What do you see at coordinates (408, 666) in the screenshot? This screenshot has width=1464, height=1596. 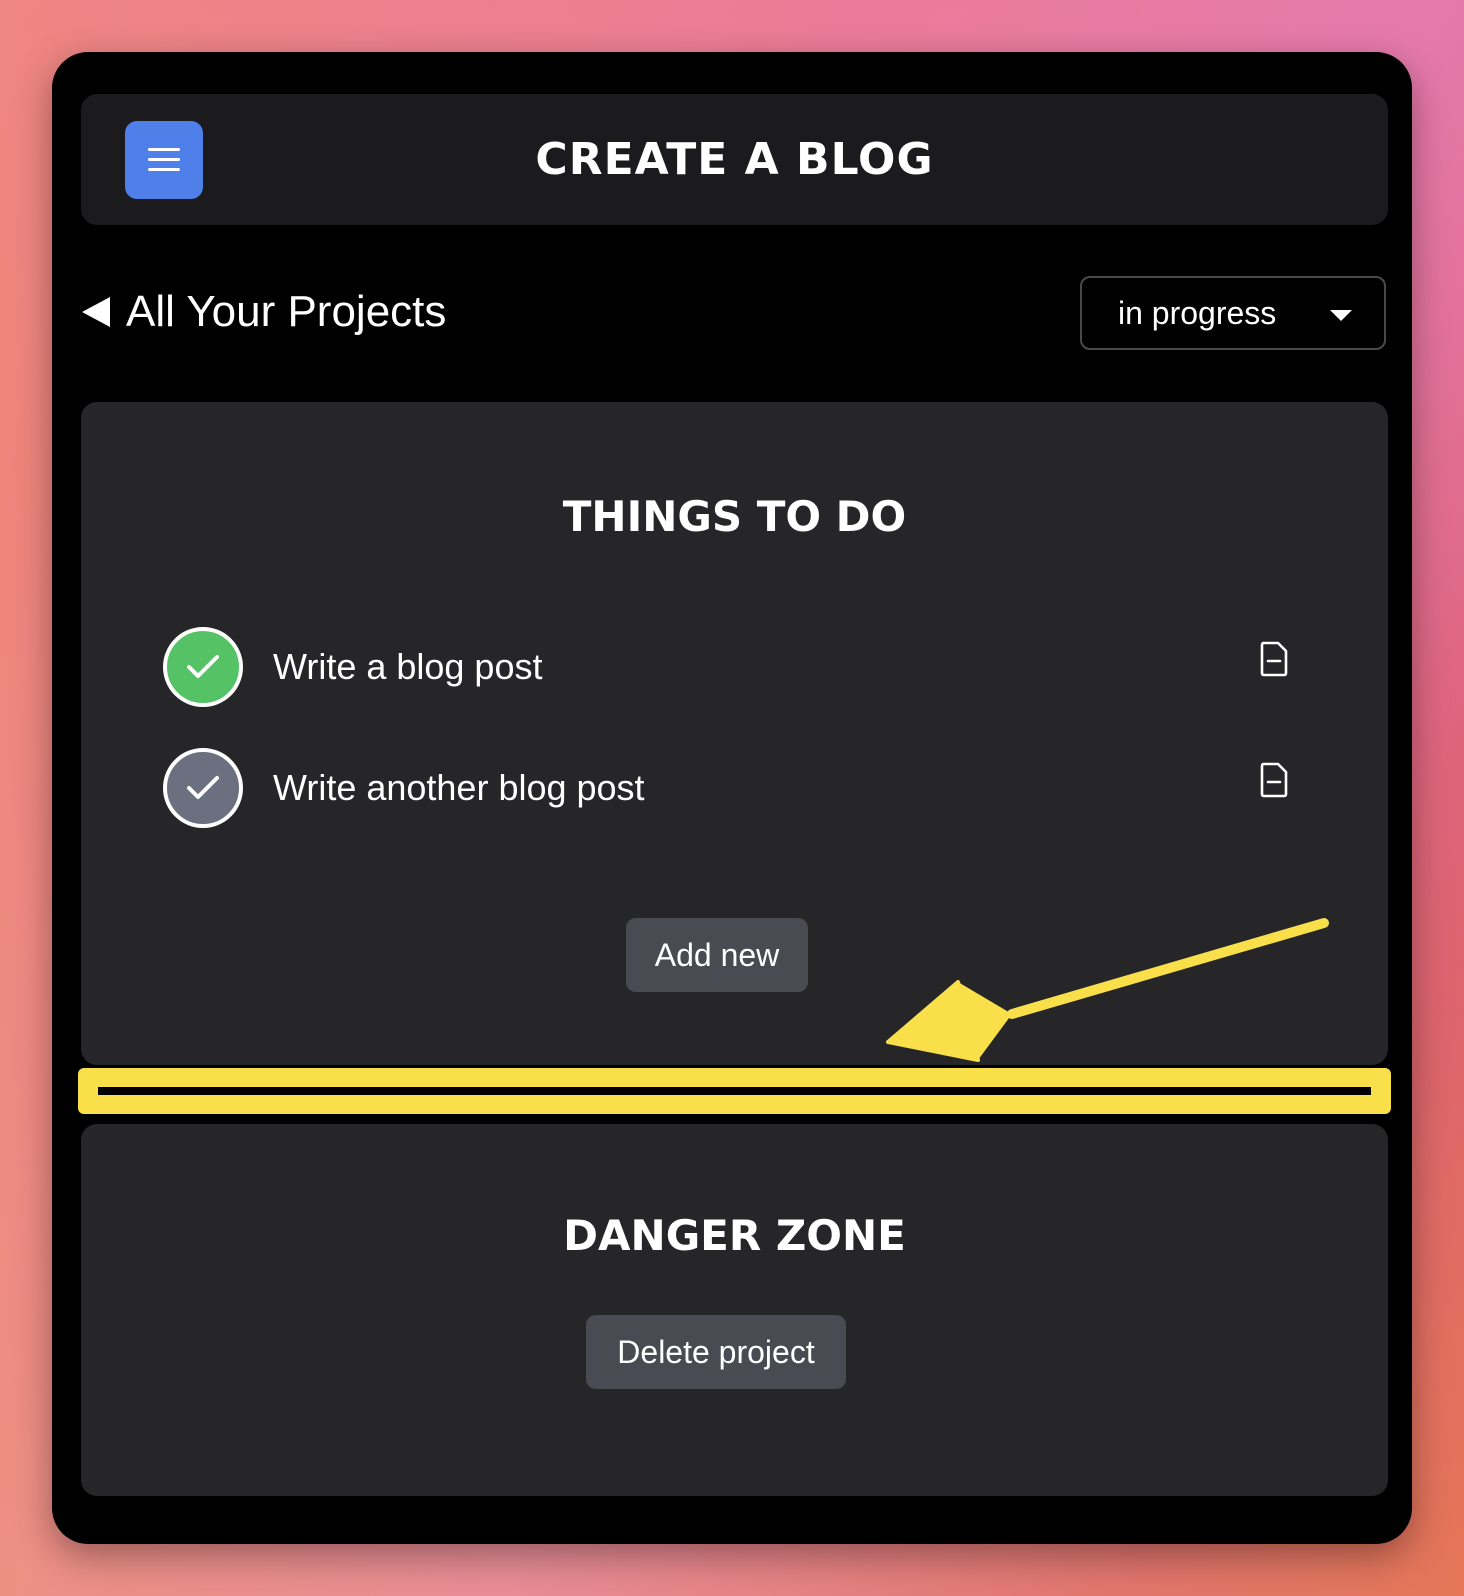 I see `task-label: Write a blog post` at bounding box center [408, 666].